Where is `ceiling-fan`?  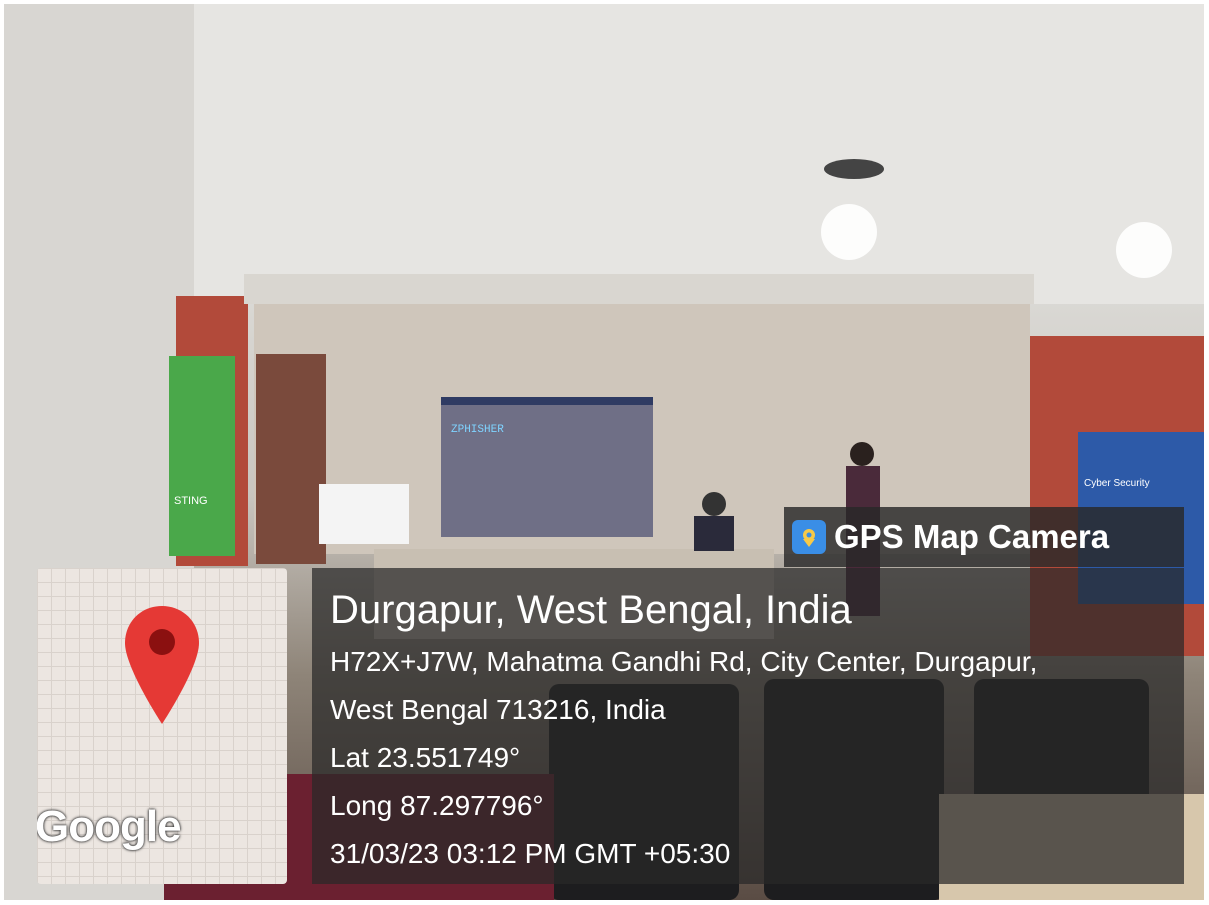 ceiling-fan is located at coordinates (854, 169).